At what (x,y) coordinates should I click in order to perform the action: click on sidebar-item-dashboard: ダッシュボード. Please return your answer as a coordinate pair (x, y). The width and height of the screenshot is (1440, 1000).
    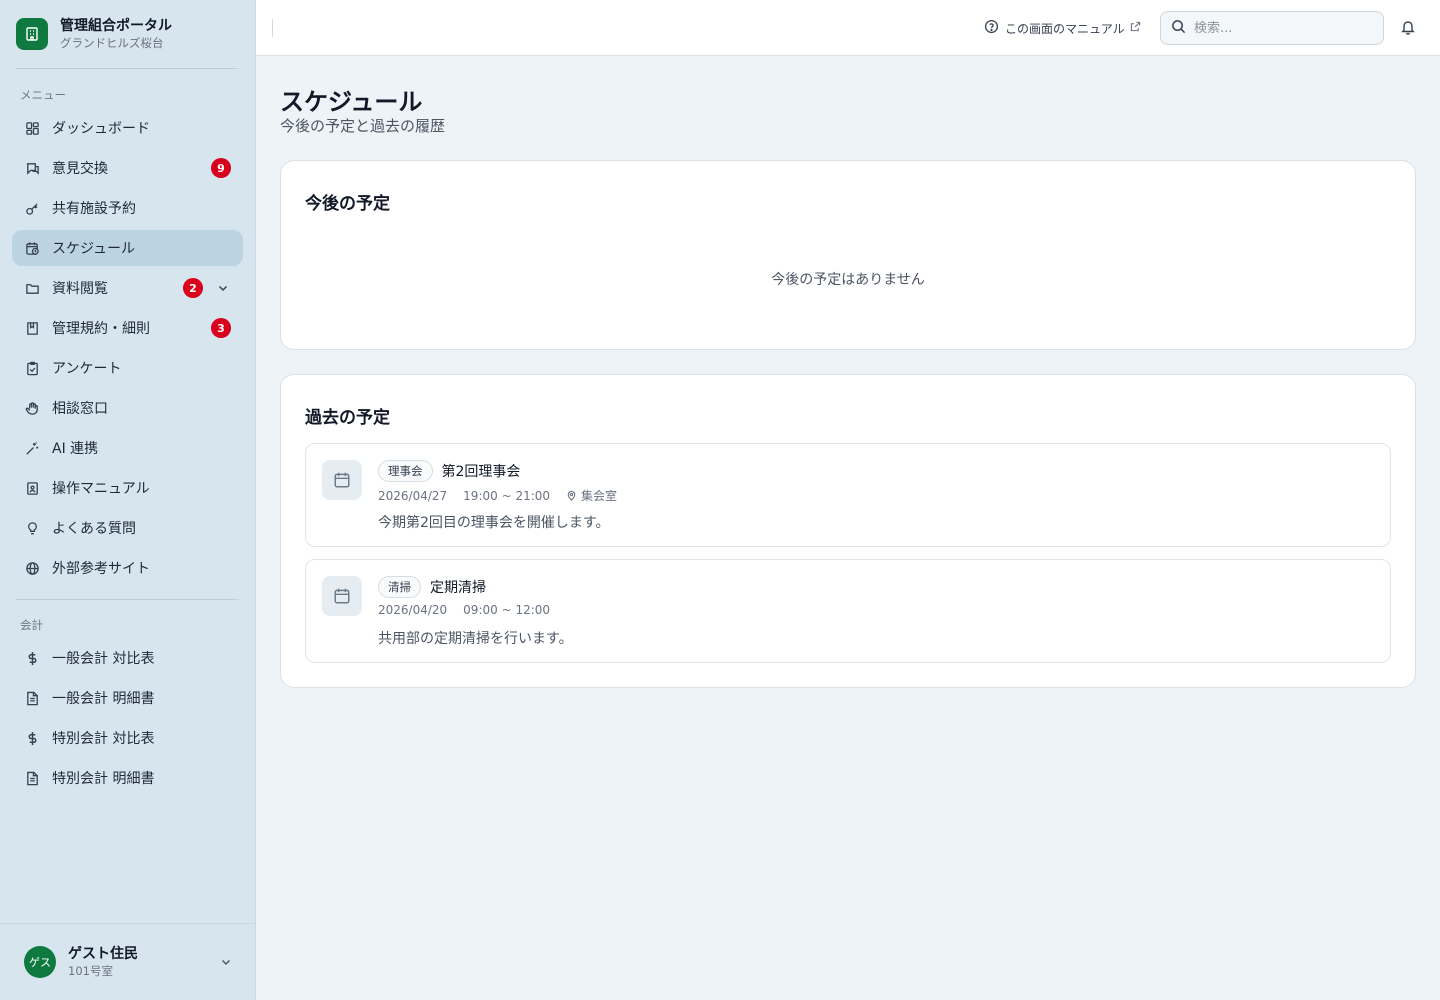
    Looking at the image, I should click on (127, 128).